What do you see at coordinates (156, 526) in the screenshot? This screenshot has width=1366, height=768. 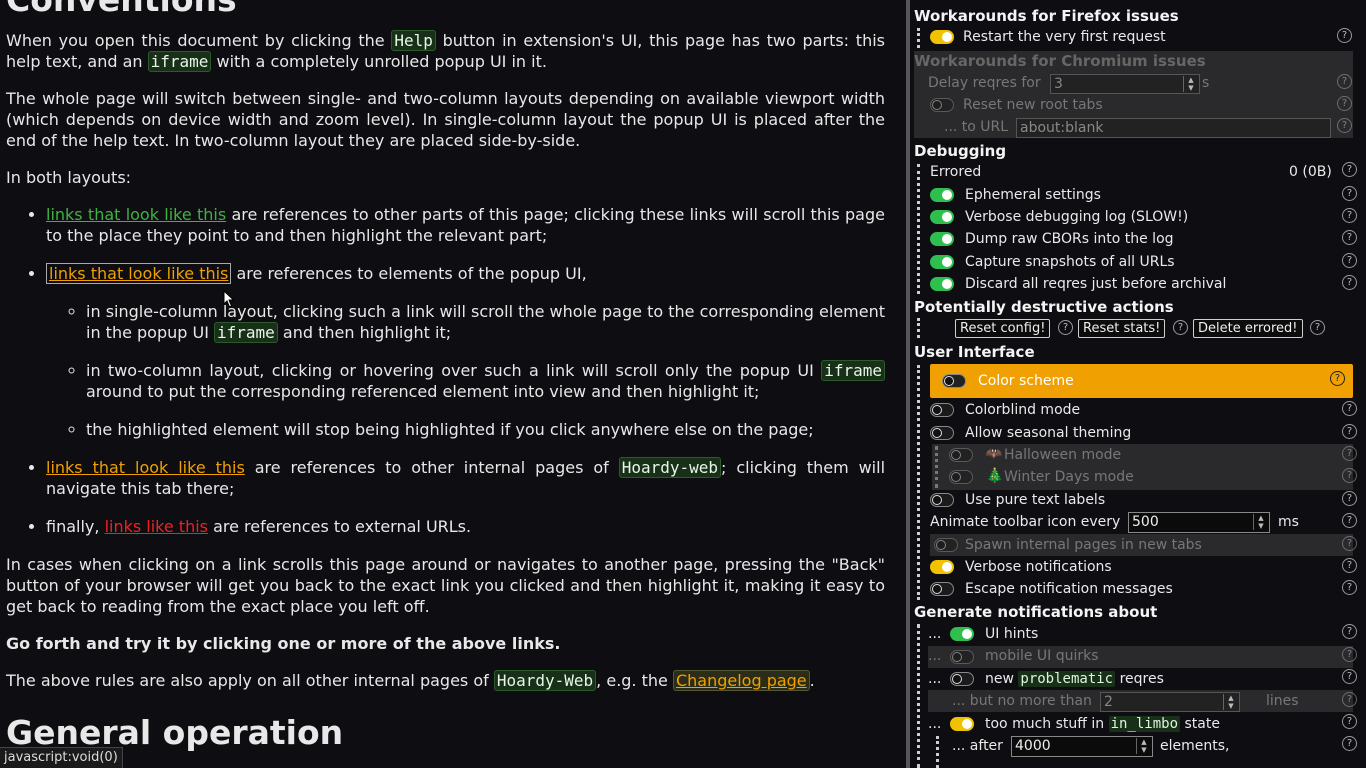 I see `link-external-example: links like this` at bounding box center [156, 526].